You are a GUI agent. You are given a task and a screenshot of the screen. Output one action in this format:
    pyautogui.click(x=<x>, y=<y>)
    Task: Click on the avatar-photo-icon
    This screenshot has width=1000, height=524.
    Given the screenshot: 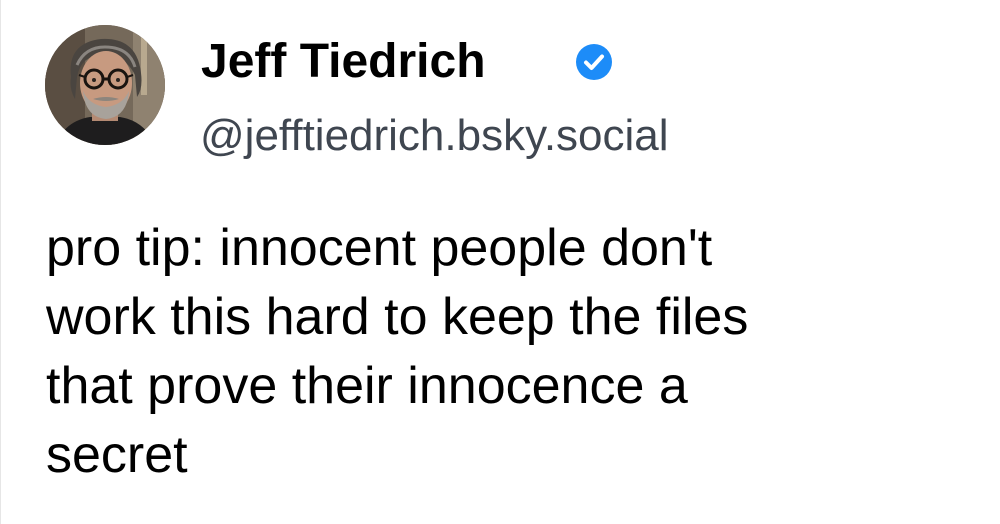 What is the action you would take?
    pyautogui.click(x=105, y=85)
    